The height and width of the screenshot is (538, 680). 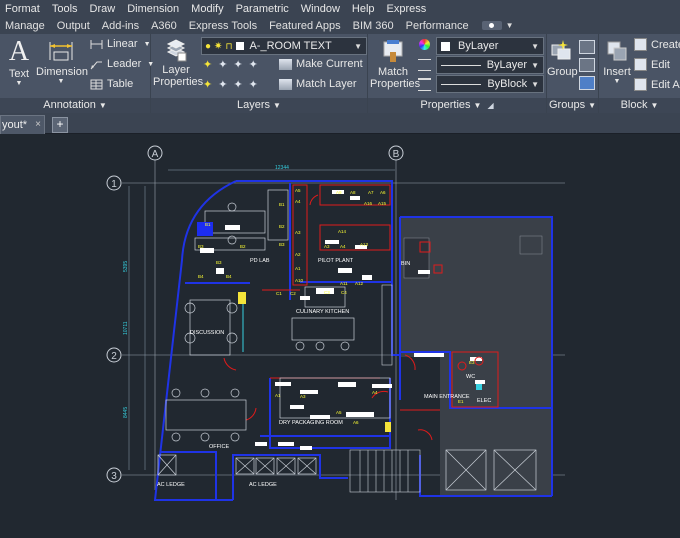 I want to click on svg-text: B1, so click(x=208, y=224).